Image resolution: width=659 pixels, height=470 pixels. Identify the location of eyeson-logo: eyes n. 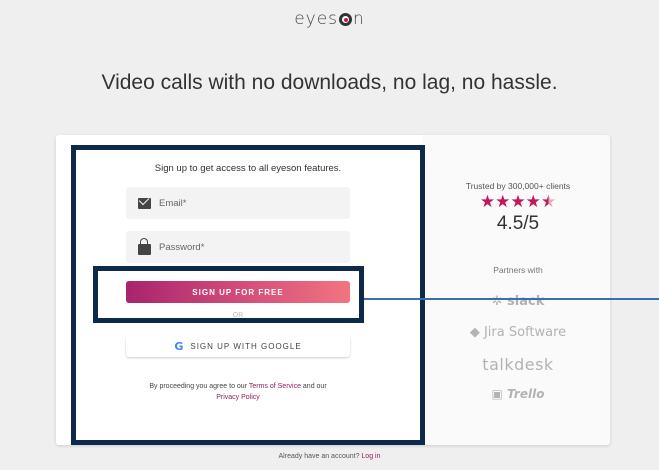
(329, 19).